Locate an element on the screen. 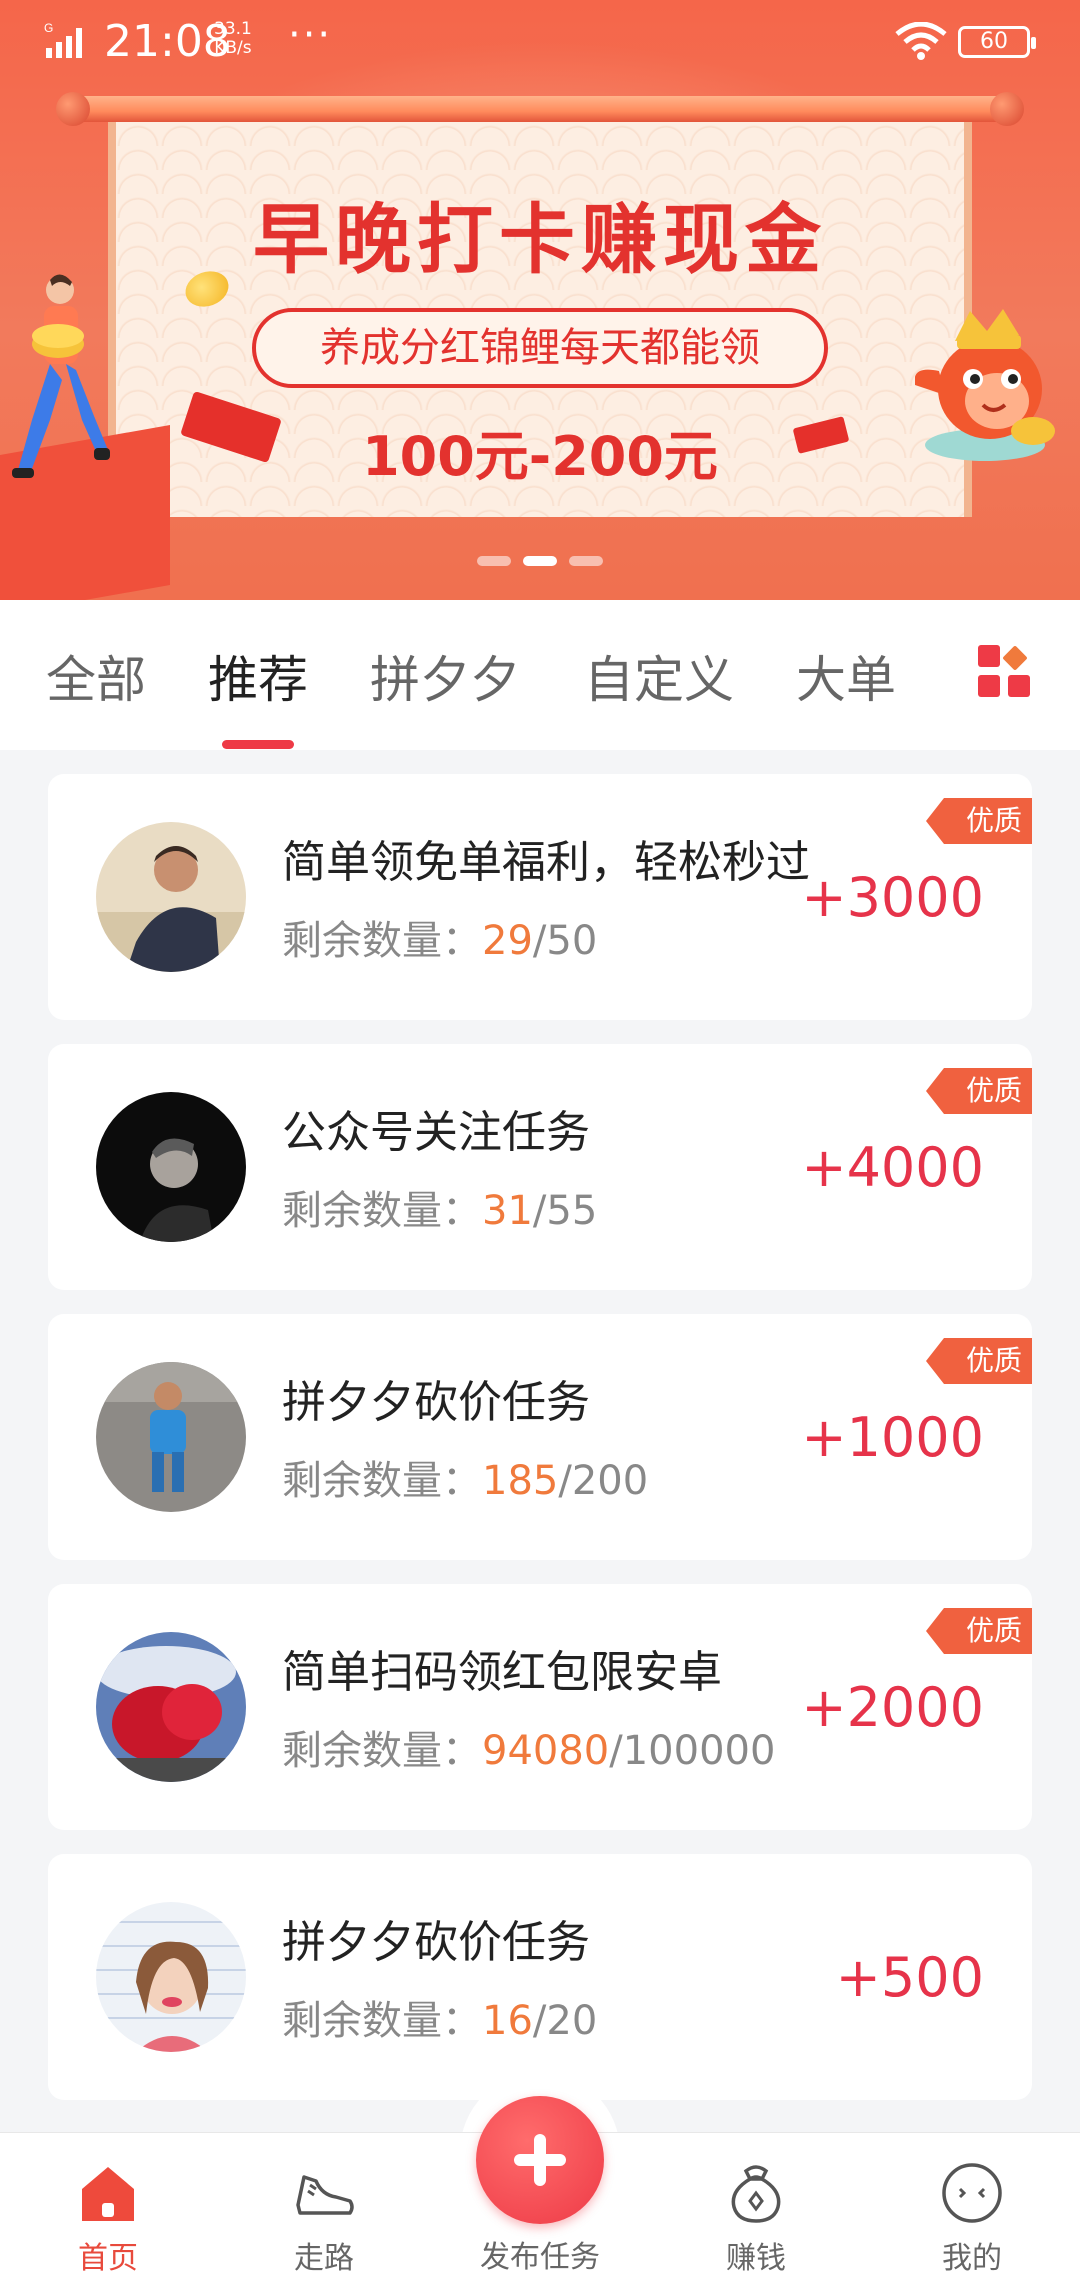 This screenshot has height=2280, width=1080. nav-walk-label: 走路 is located at coordinates (324, 2258).